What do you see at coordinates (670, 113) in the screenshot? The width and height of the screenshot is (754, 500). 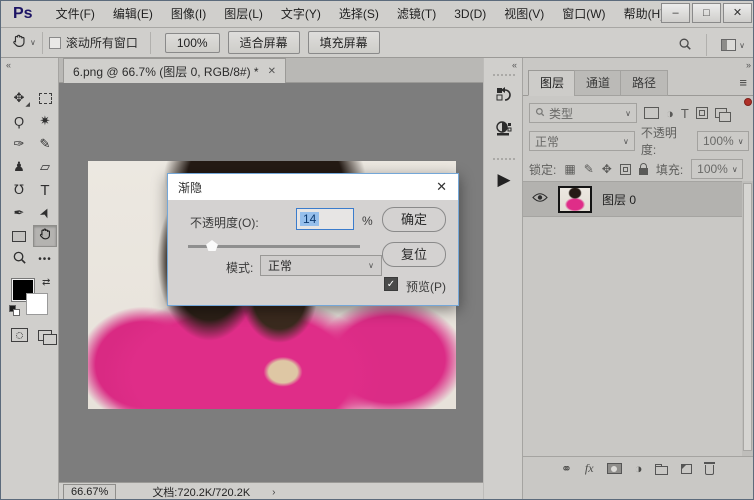 I see `filter-adjustment-icon: ◑` at bounding box center [670, 113].